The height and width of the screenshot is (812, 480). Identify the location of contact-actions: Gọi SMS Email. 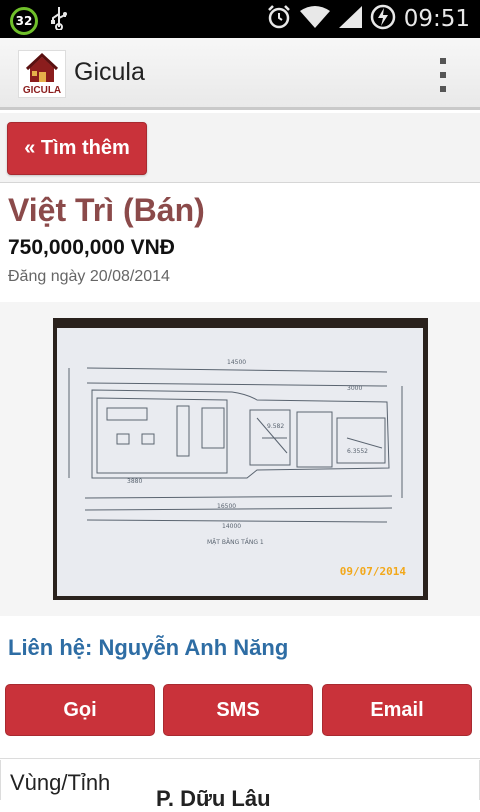
(240, 711).